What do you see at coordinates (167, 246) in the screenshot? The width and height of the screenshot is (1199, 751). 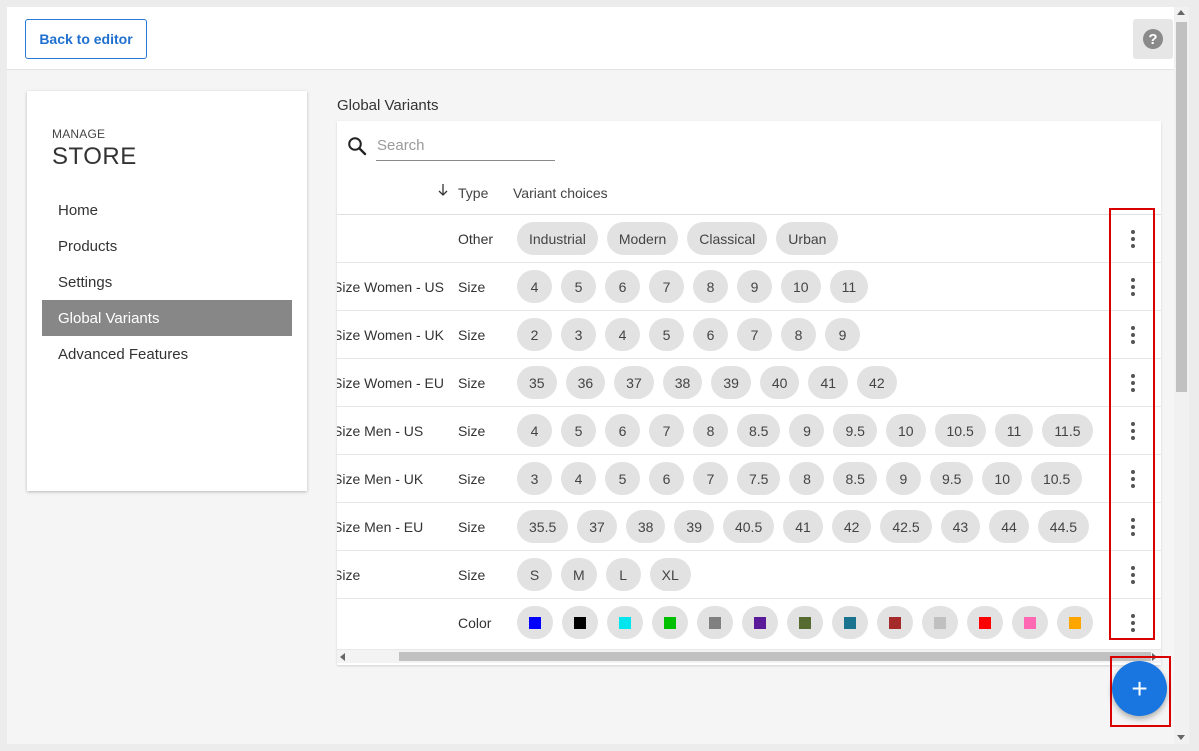 I see `sidebar-item-products: Products` at bounding box center [167, 246].